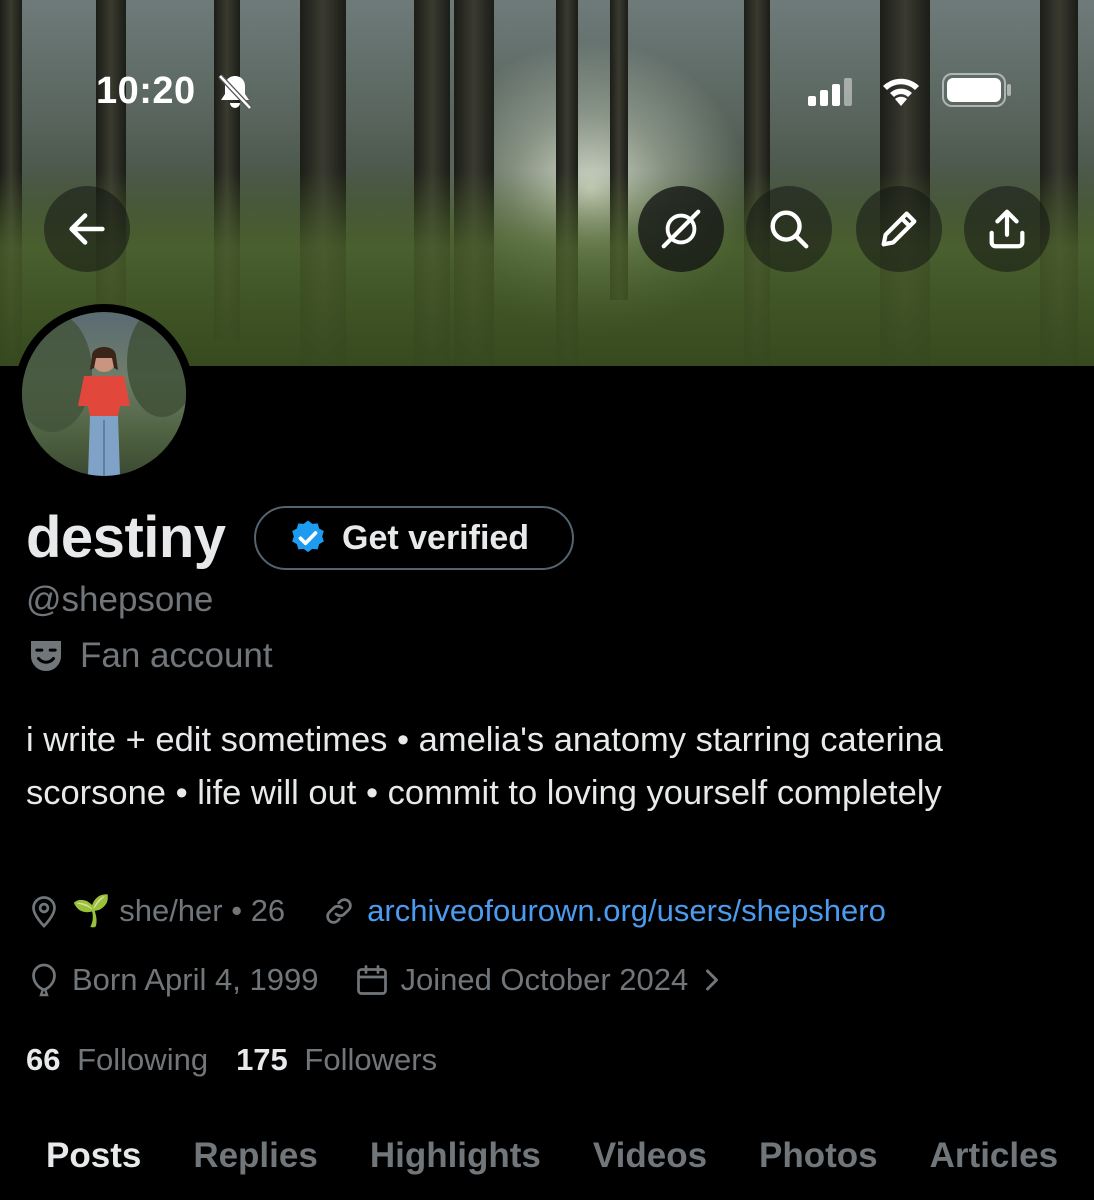 The height and width of the screenshot is (1200, 1094). Describe the element at coordinates (255, 1168) in the screenshot. I see `tab-replies: Replies` at that location.